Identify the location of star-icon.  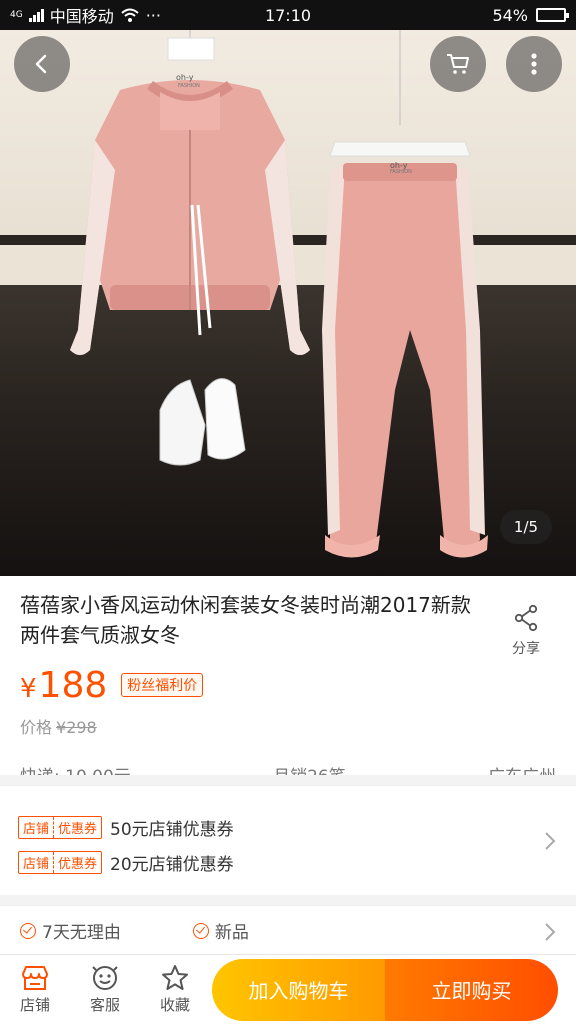
(175, 977).